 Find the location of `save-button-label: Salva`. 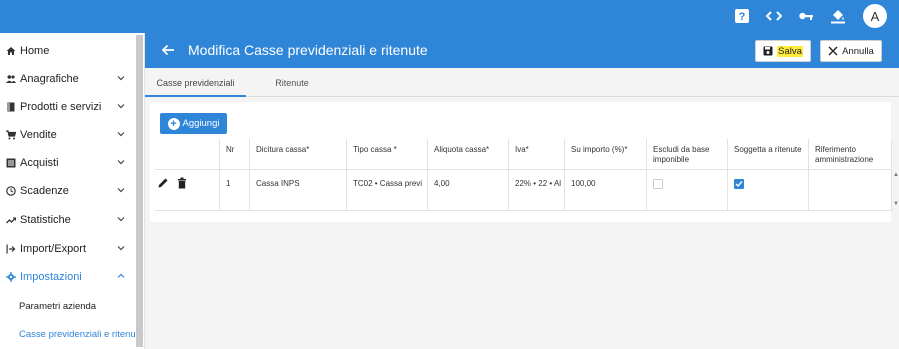

save-button-label: Salva is located at coordinates (790, 51).